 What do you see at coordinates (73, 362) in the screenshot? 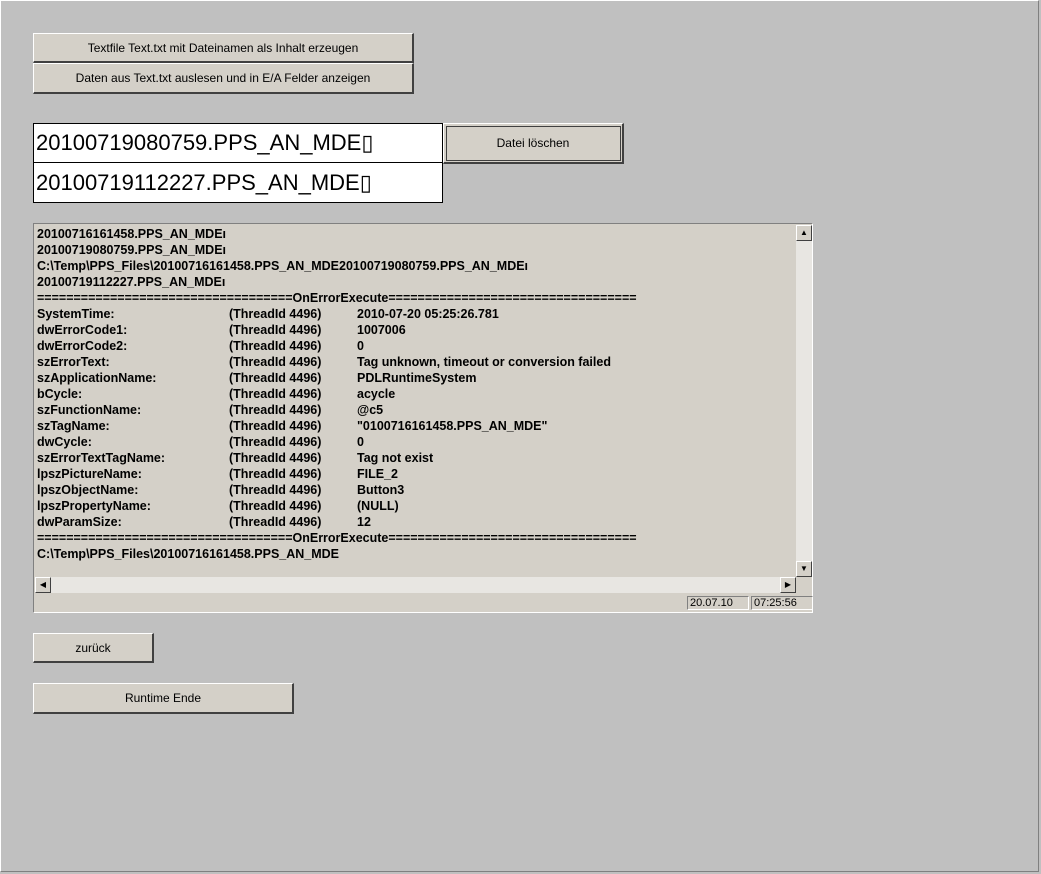
I see `log-entry-key: szErrorText:` at bounding box center [73, 362].